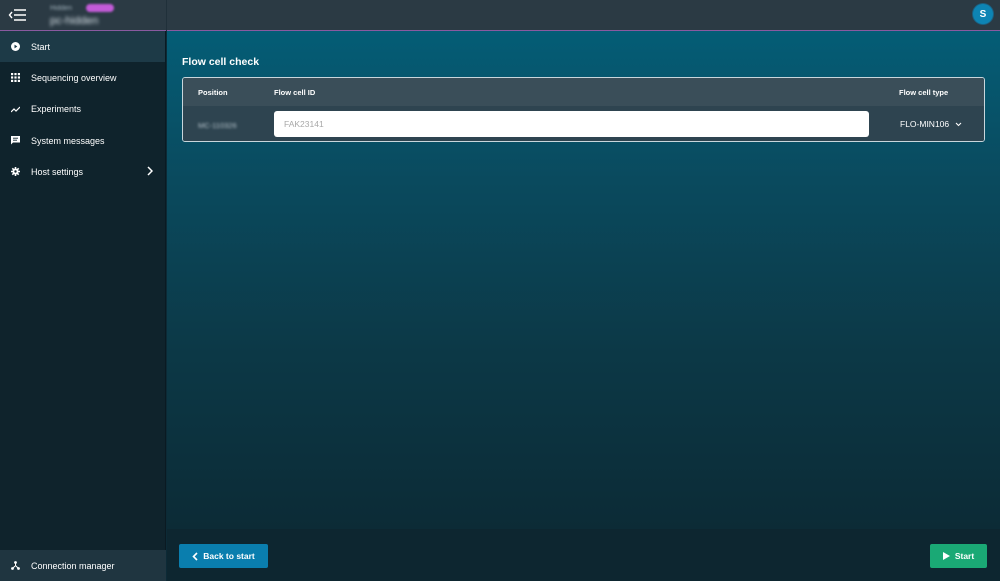 The image size is (1000, 581). I want to click on host-name: pc-hidden, so click(74, 21).